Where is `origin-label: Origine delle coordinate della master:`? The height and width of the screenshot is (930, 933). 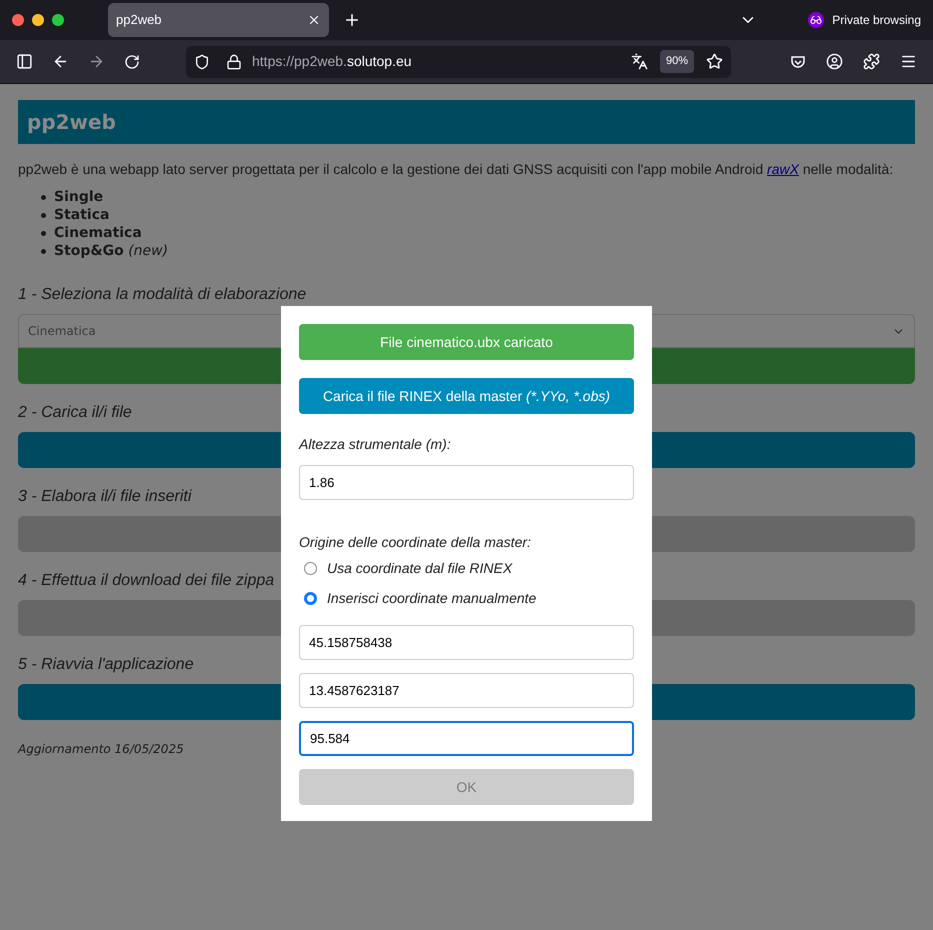
origin-label: Origine delle coordinate della master: is located at coordinates (415, 542).